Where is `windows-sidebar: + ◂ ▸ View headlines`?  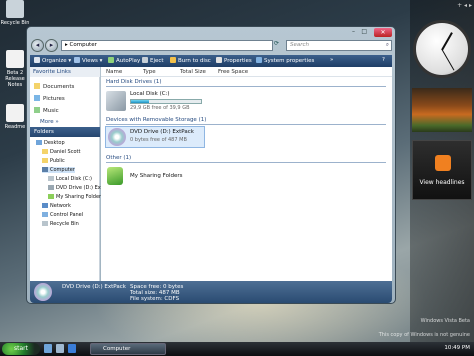
windows-sidebar: + ◂ ▸ View headlines is located at coordinates (442, 171).